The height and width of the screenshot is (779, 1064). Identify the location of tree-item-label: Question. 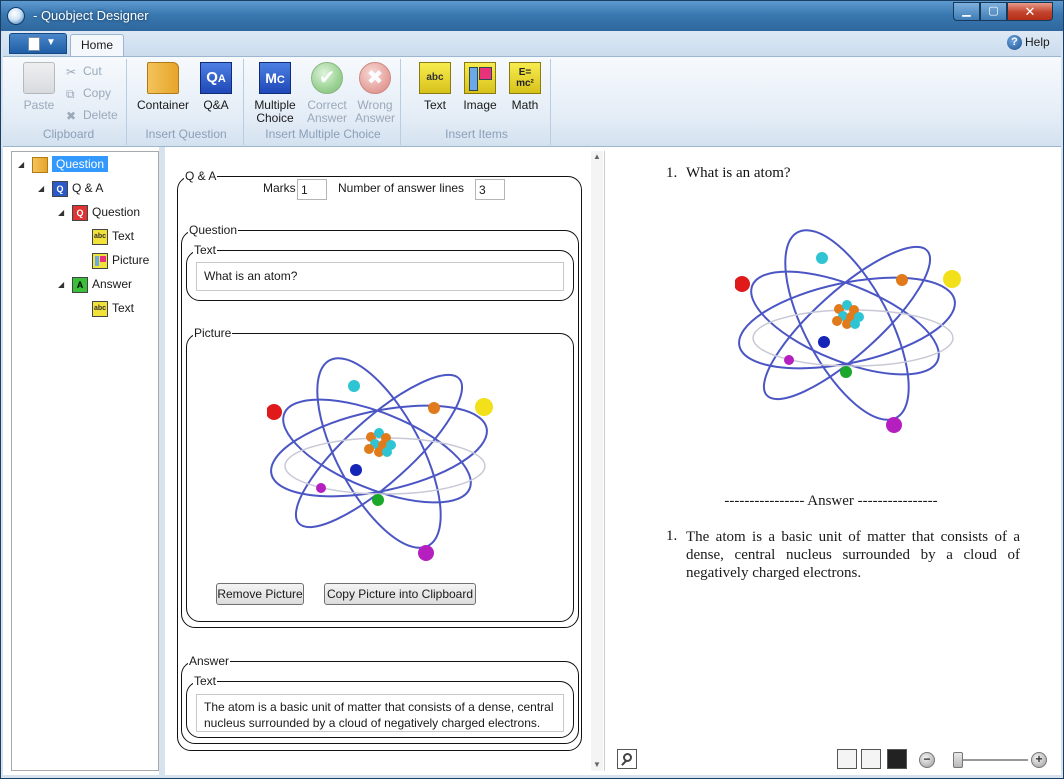
(116, 212).